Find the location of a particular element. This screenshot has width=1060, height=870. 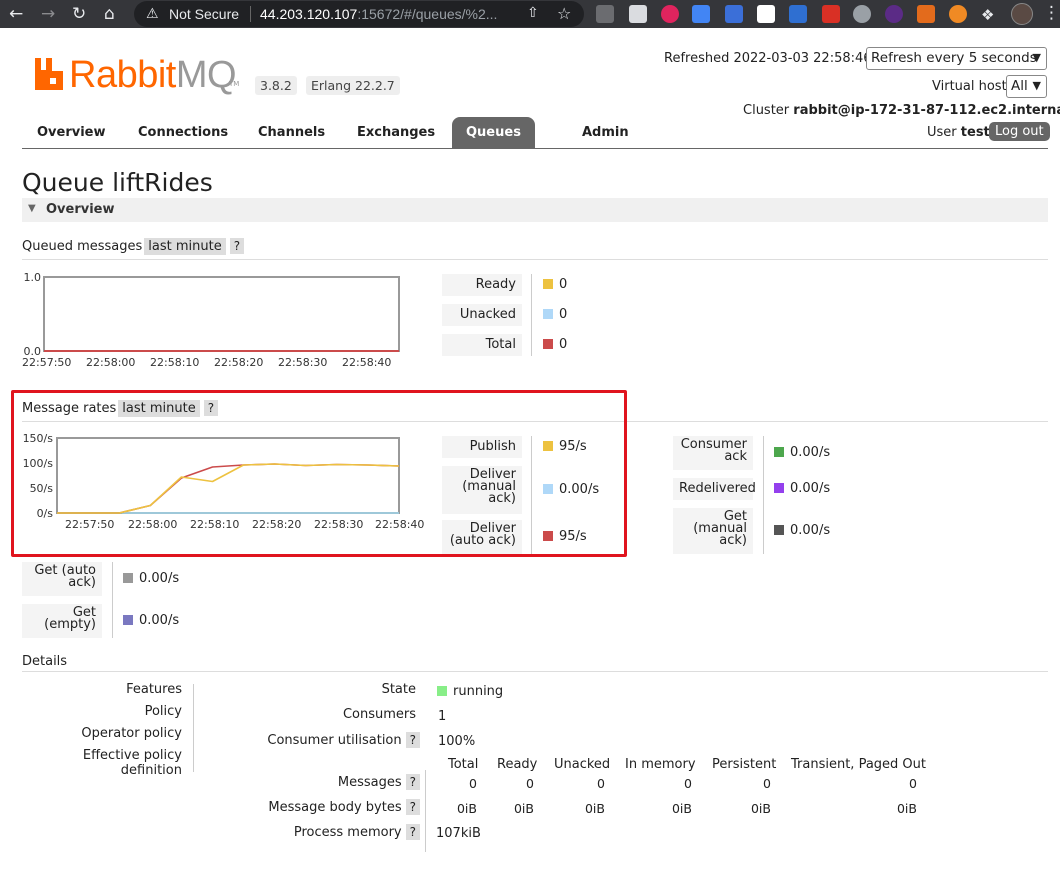

x-tick-label: 22:58:40 is located at coordinates (366, 362).